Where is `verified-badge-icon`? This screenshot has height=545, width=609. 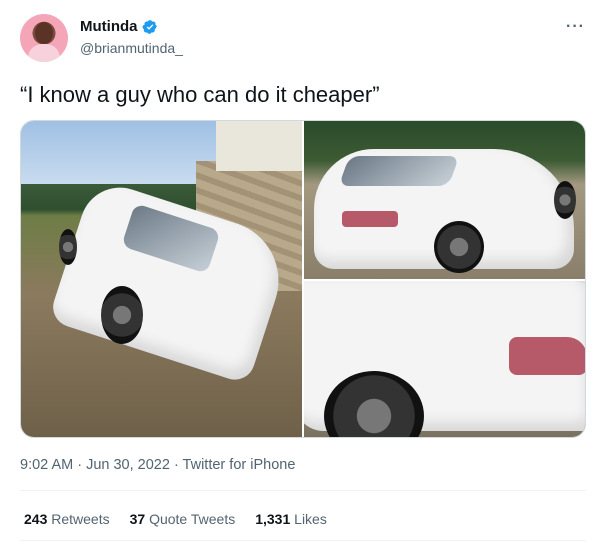
verified-badge-icon is located at coordinates (149, 26).